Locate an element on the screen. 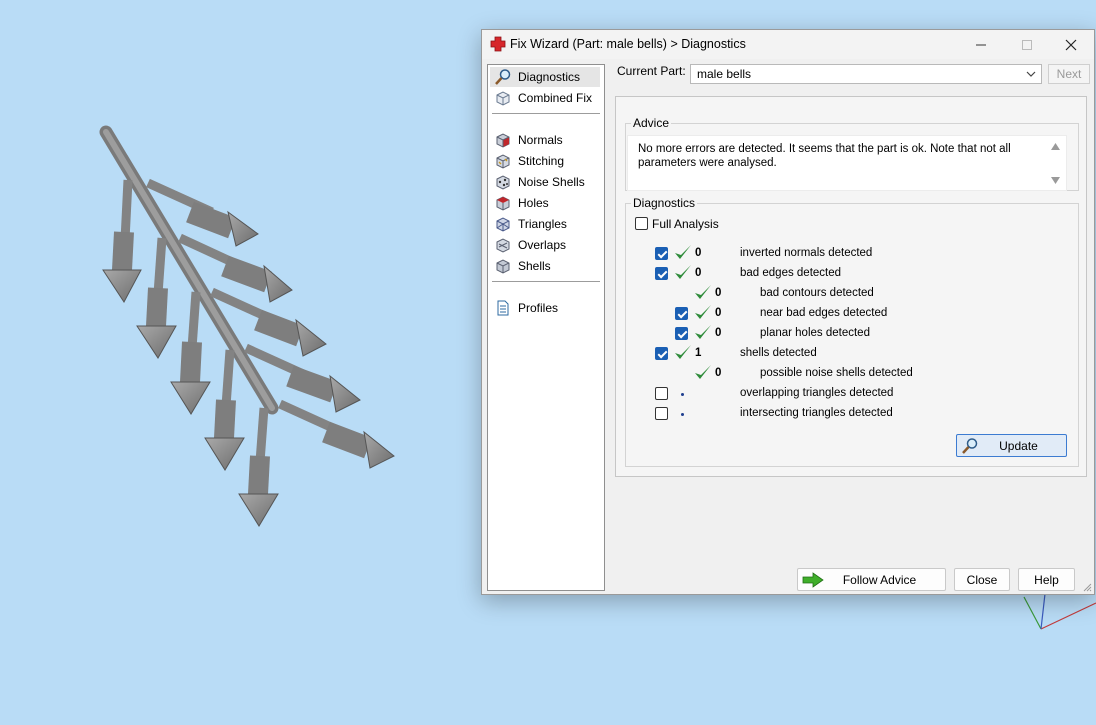  red-cross-icon is located at coordinates (498, 44).